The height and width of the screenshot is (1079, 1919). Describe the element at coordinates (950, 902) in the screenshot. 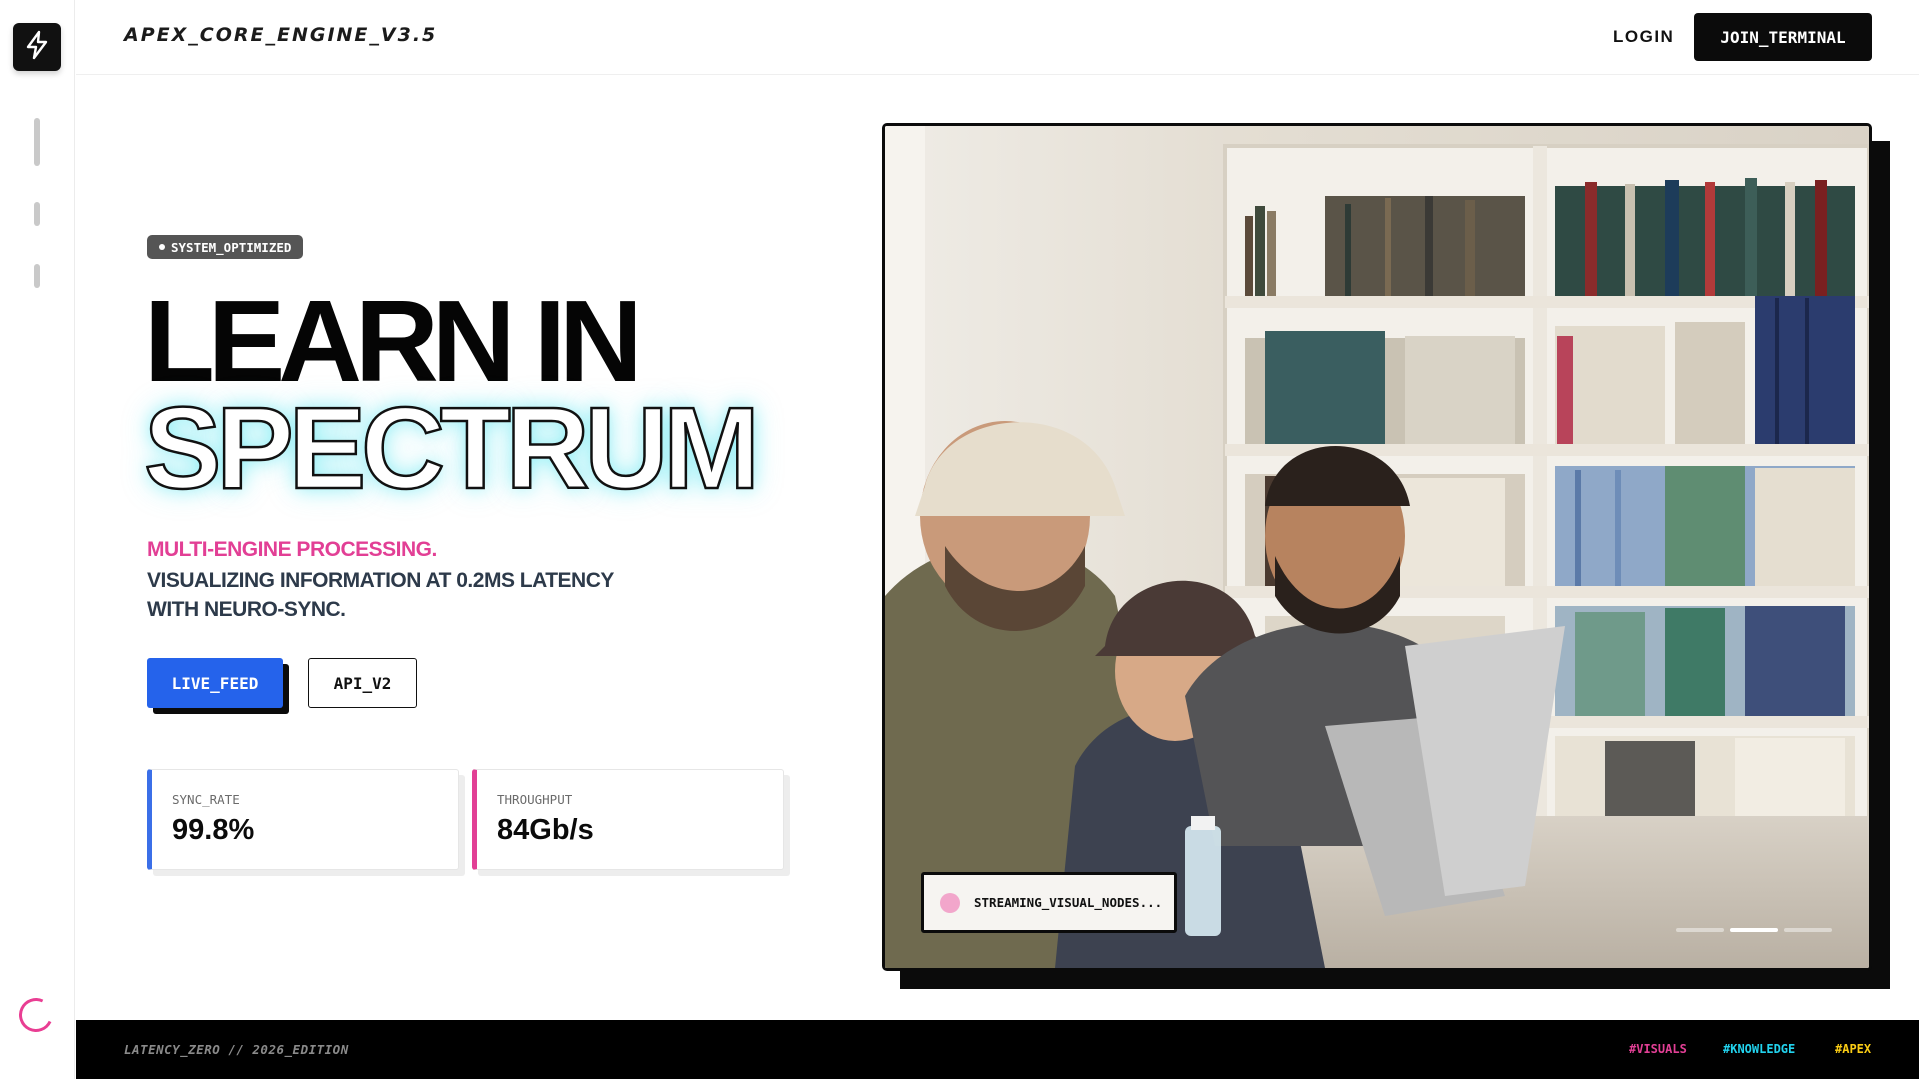

I see `stream-indicator-icon` at that location.